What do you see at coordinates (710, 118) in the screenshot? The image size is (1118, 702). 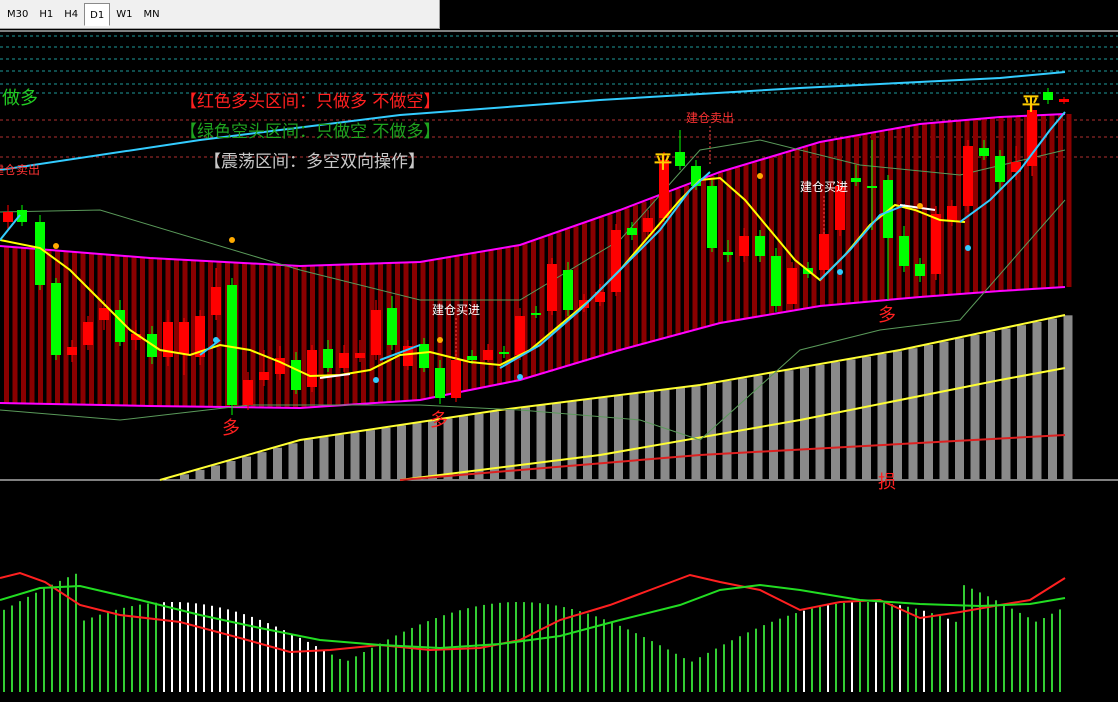 I see `short-entry-label-2: 建仓卖出` at bounding box center [710, 118].